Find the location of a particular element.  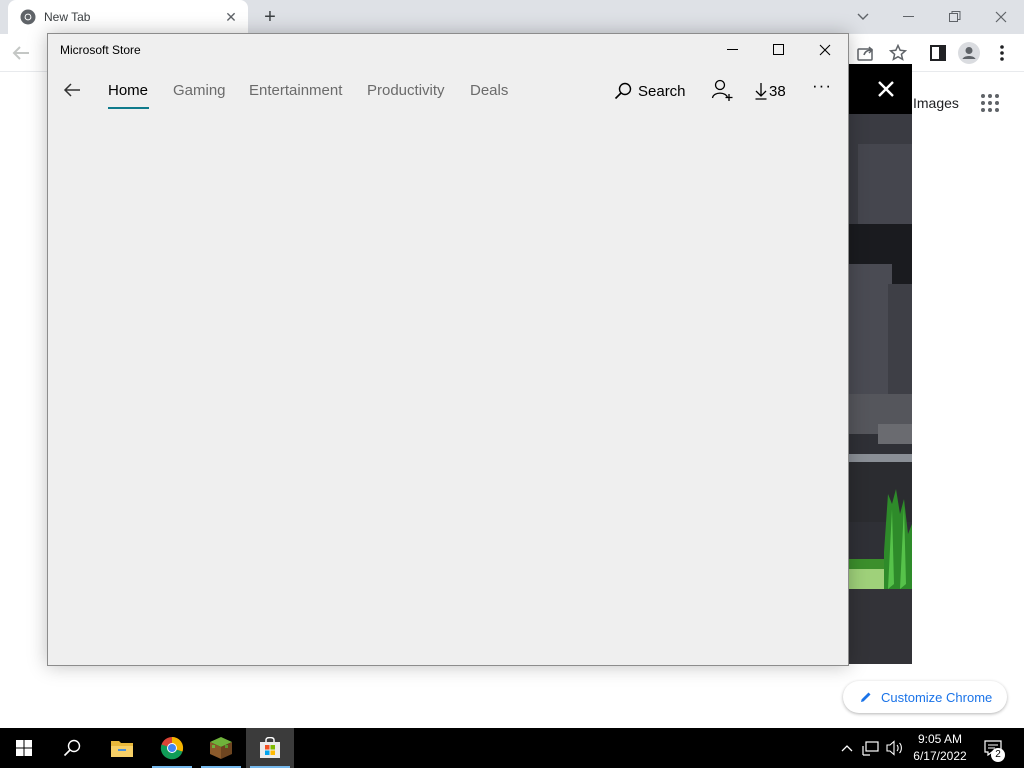

viewer-close-icon is located at coordinates (886, 89).